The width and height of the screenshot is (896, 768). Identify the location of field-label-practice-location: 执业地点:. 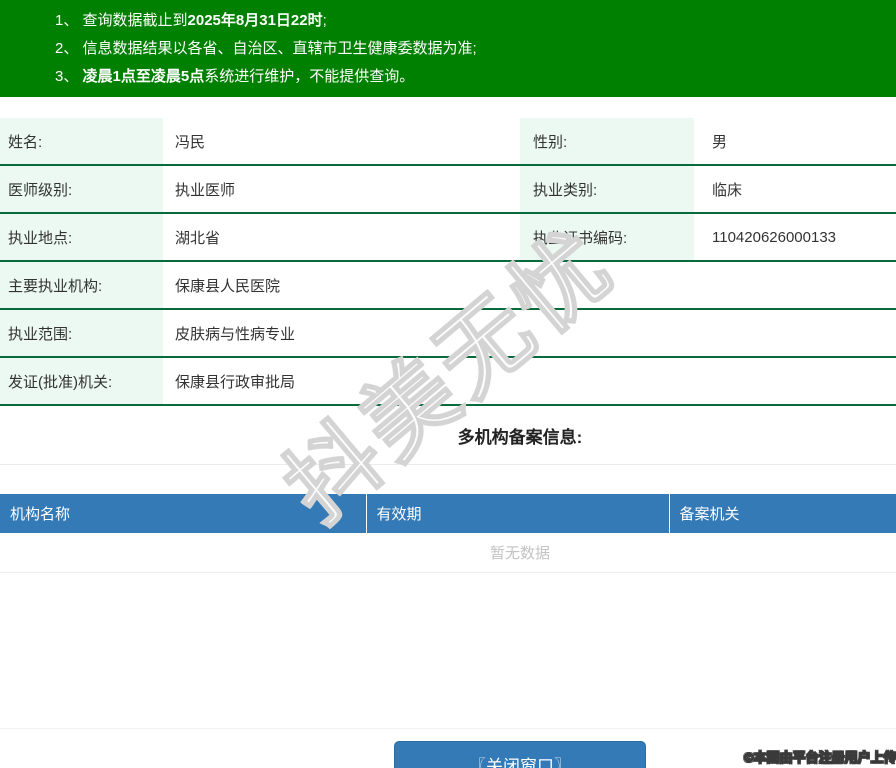
(81, 237).